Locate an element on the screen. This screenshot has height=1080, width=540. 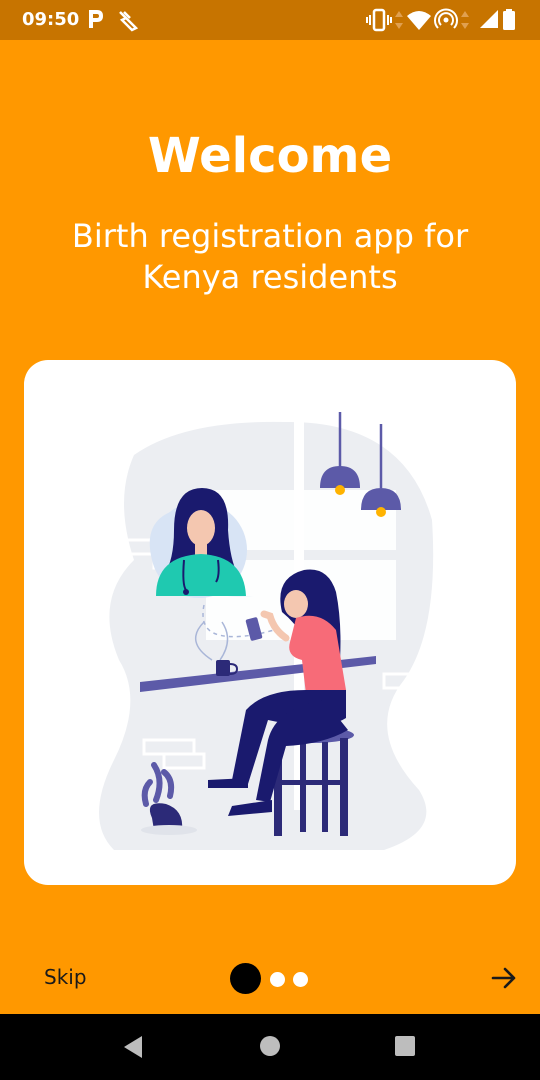
p-notification-icon is located at coordinates (96, 19).